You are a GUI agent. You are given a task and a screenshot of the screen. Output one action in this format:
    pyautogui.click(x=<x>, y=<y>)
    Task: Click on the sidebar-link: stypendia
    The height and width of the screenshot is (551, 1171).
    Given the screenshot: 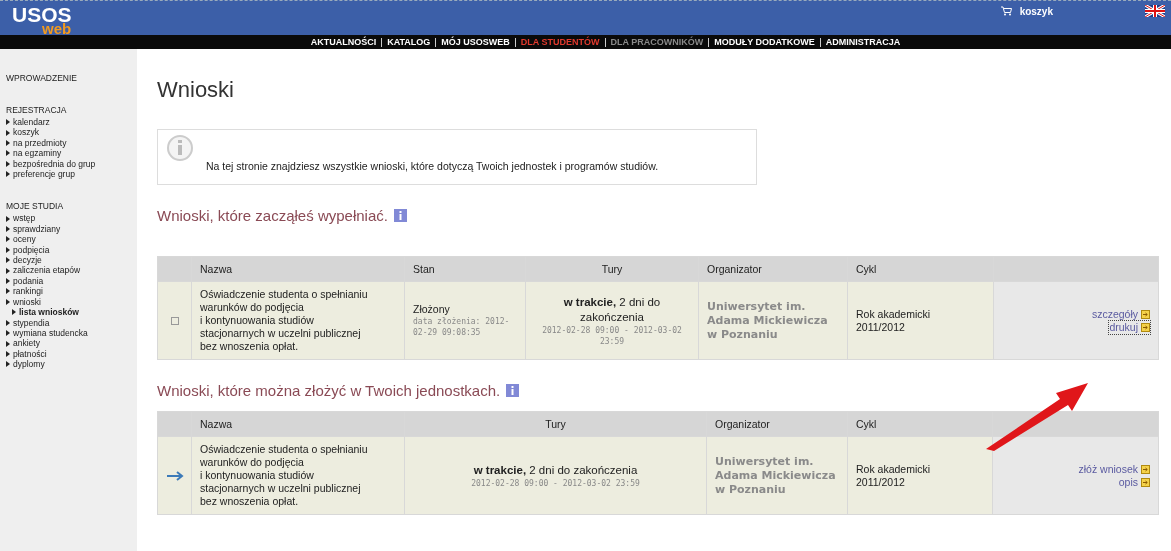 What is the action you would take?
    pyautogui.click(x=71, y=322)
    